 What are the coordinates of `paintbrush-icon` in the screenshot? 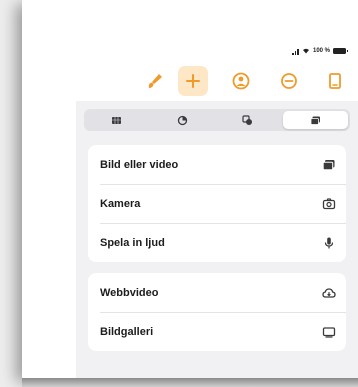 It's located at (155, 81).